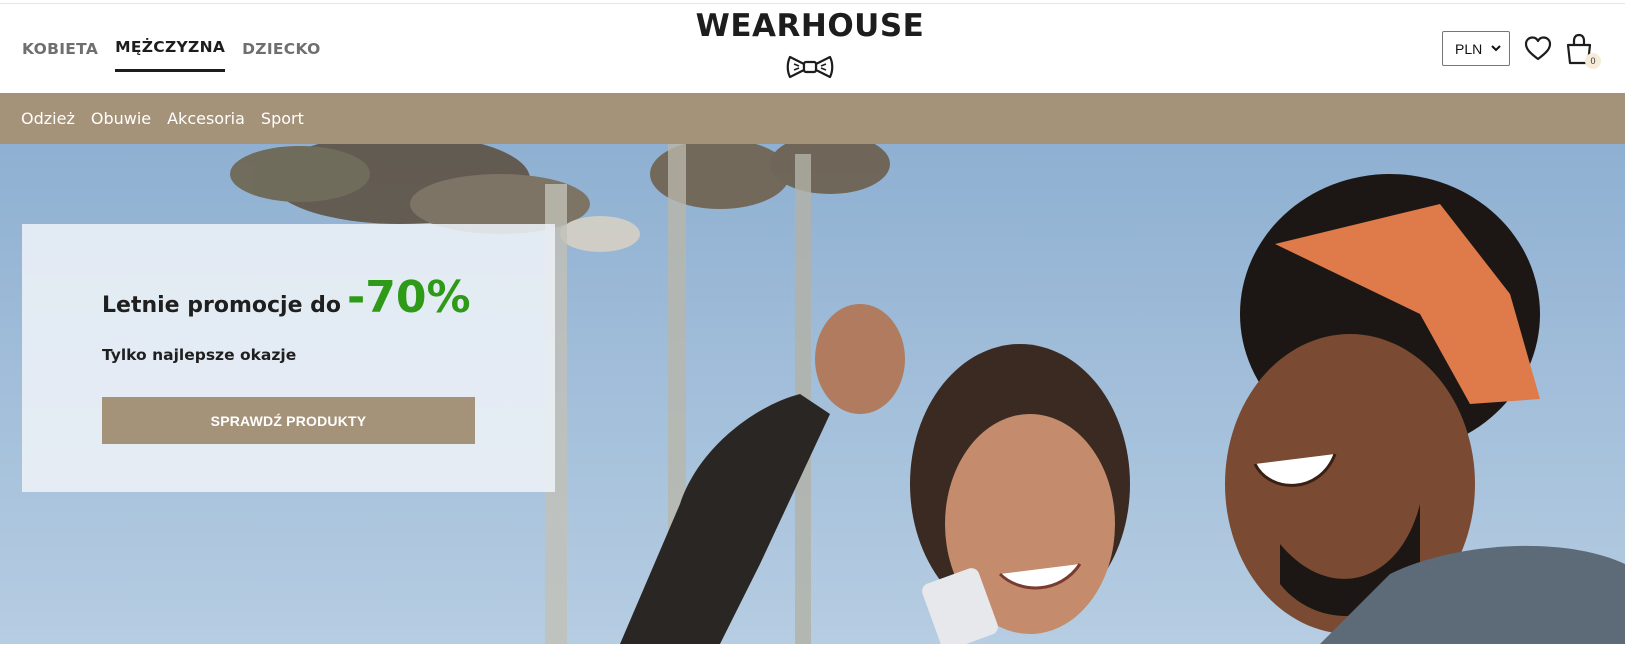 Image resolution: width=1625 pixels, height=654 pixels. I want to click on promo-heading-text: Letnie promocje do, so click(222, 305).